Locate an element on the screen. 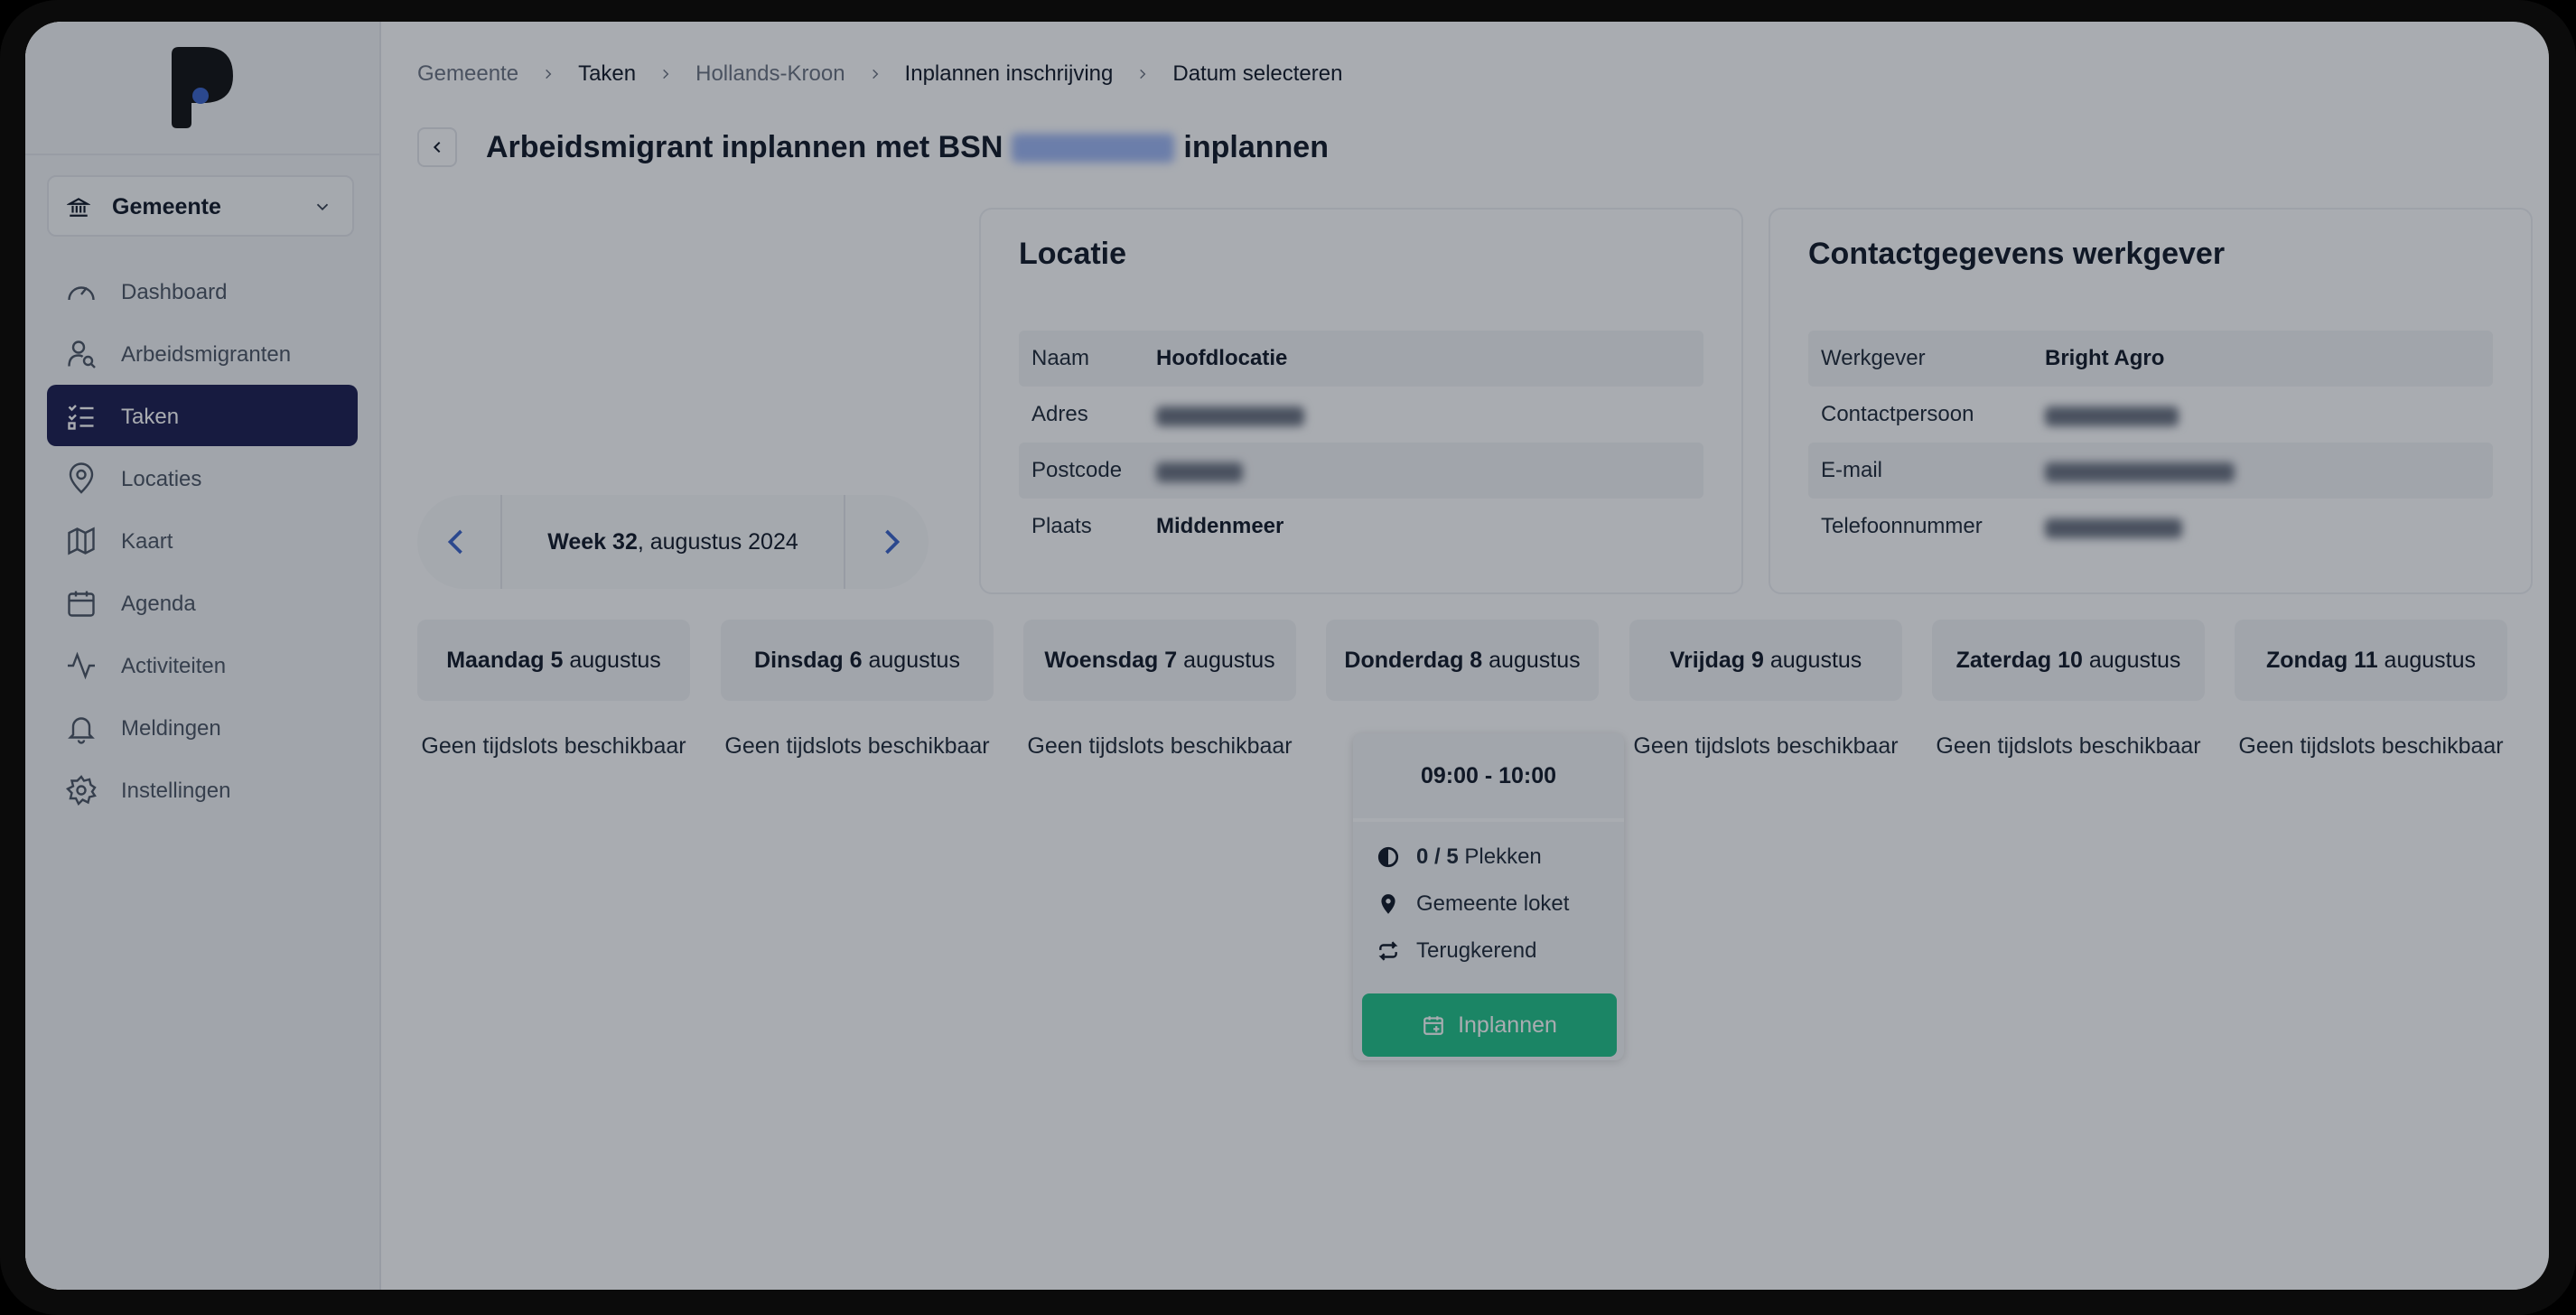 This screenshot has width=2576, height=1315. user-search-icon is located at coordinates (82, 354).